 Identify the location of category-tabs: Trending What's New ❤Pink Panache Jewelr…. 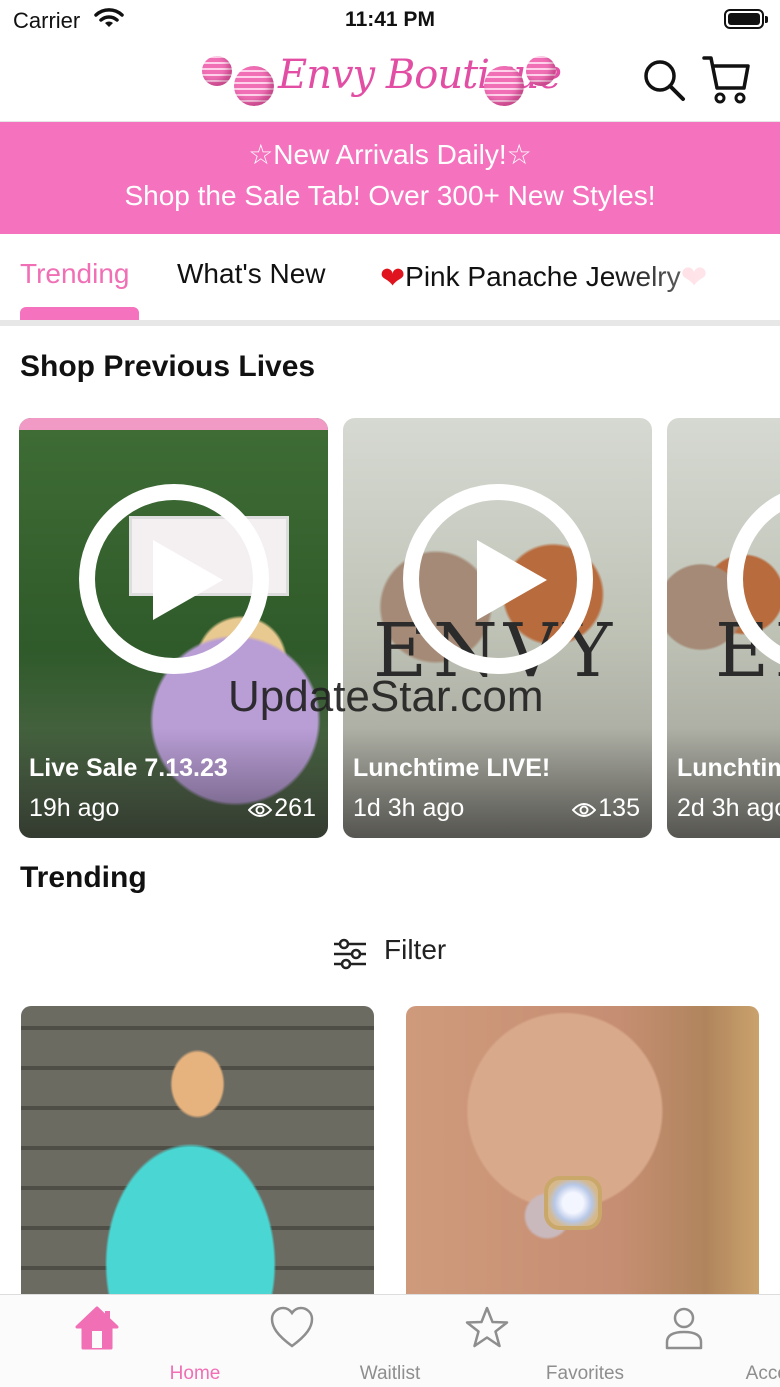
(390, 280).